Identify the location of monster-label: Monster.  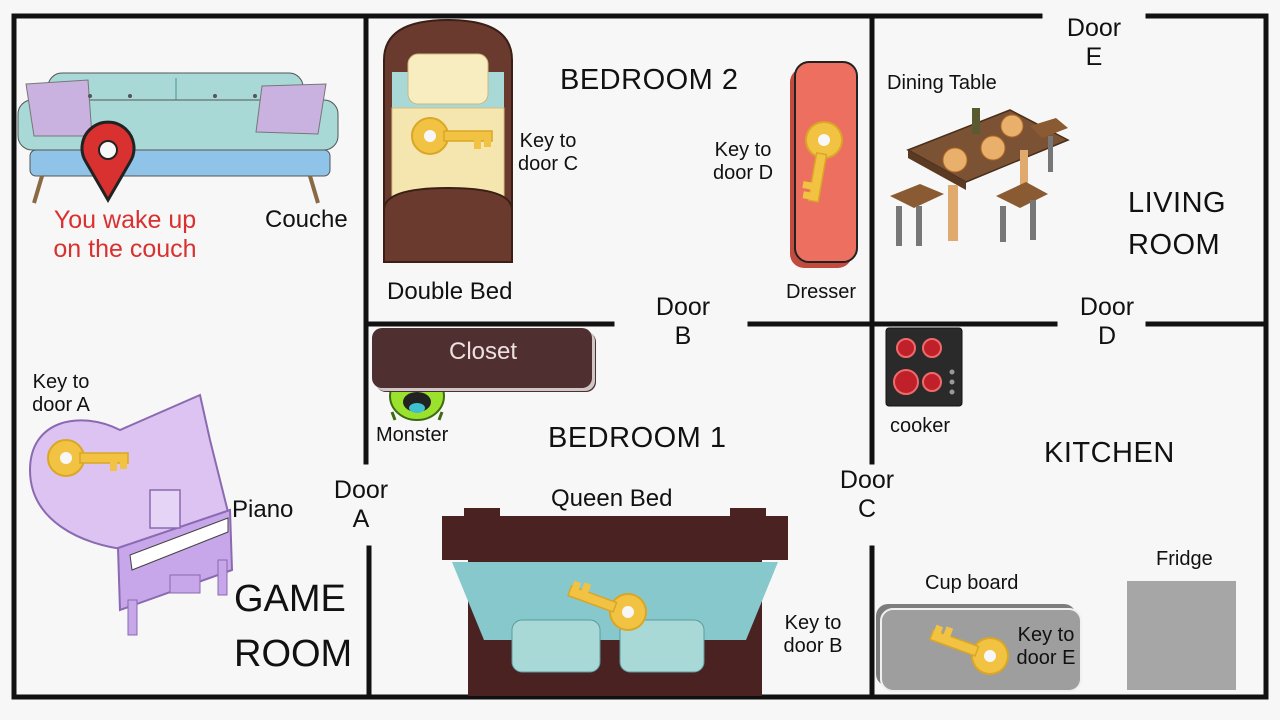
(412, 435).